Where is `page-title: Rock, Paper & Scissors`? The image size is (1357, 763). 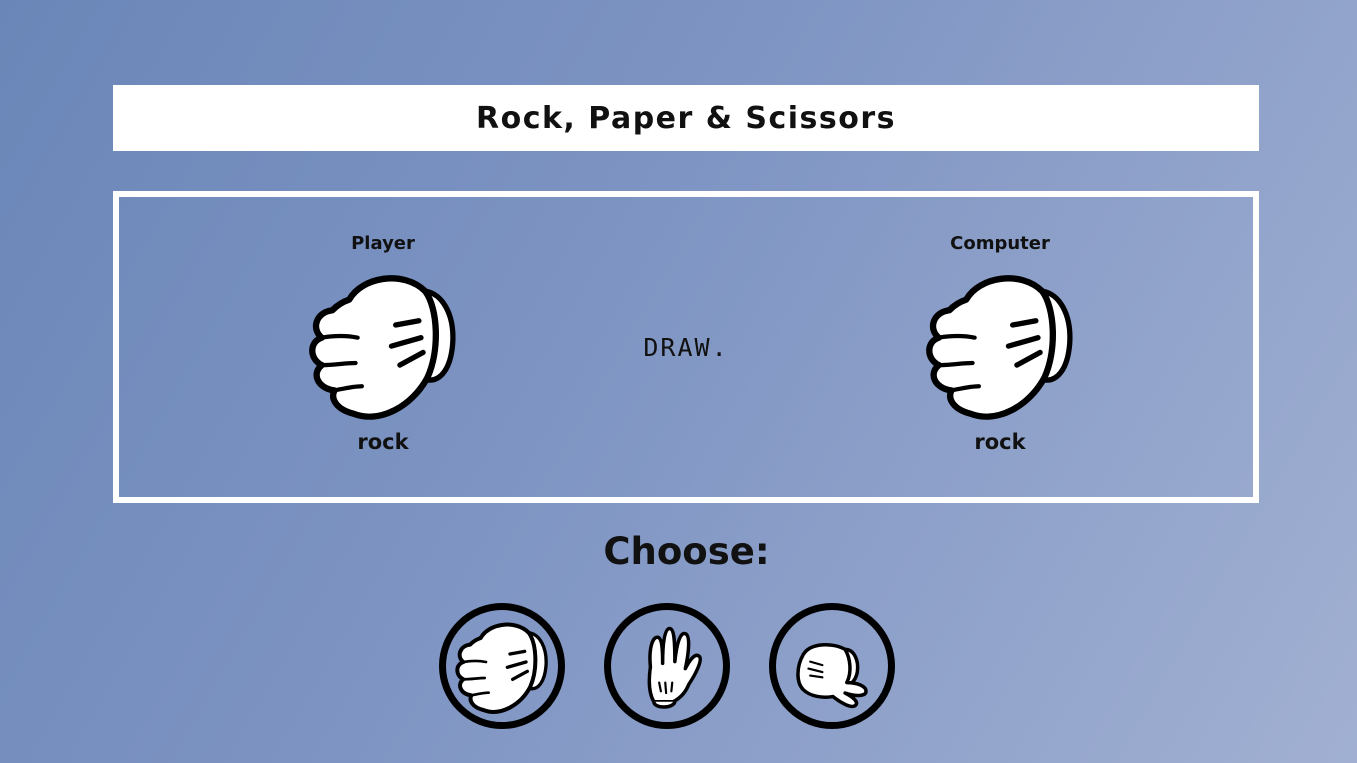 page-title: Rock, Paper & Scissors is located at coordinates (686, 118).